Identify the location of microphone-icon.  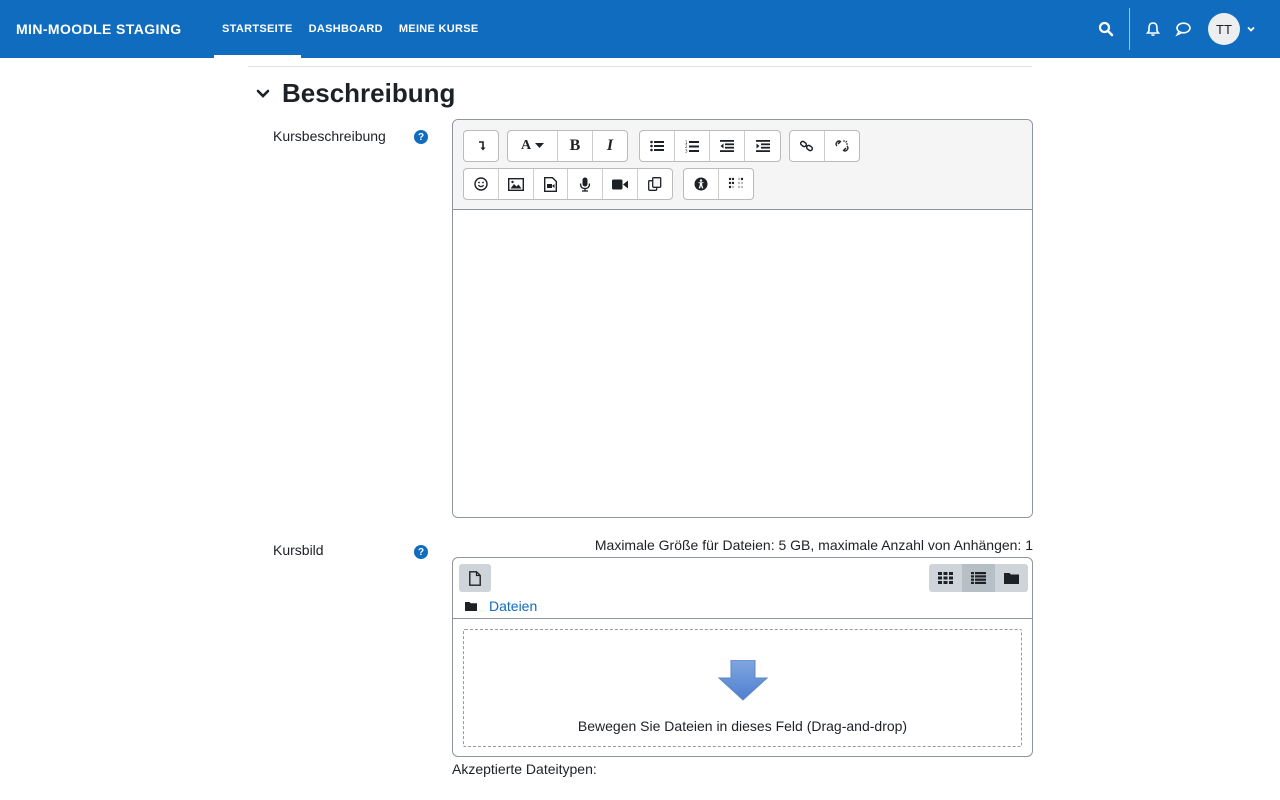
(585, 184).